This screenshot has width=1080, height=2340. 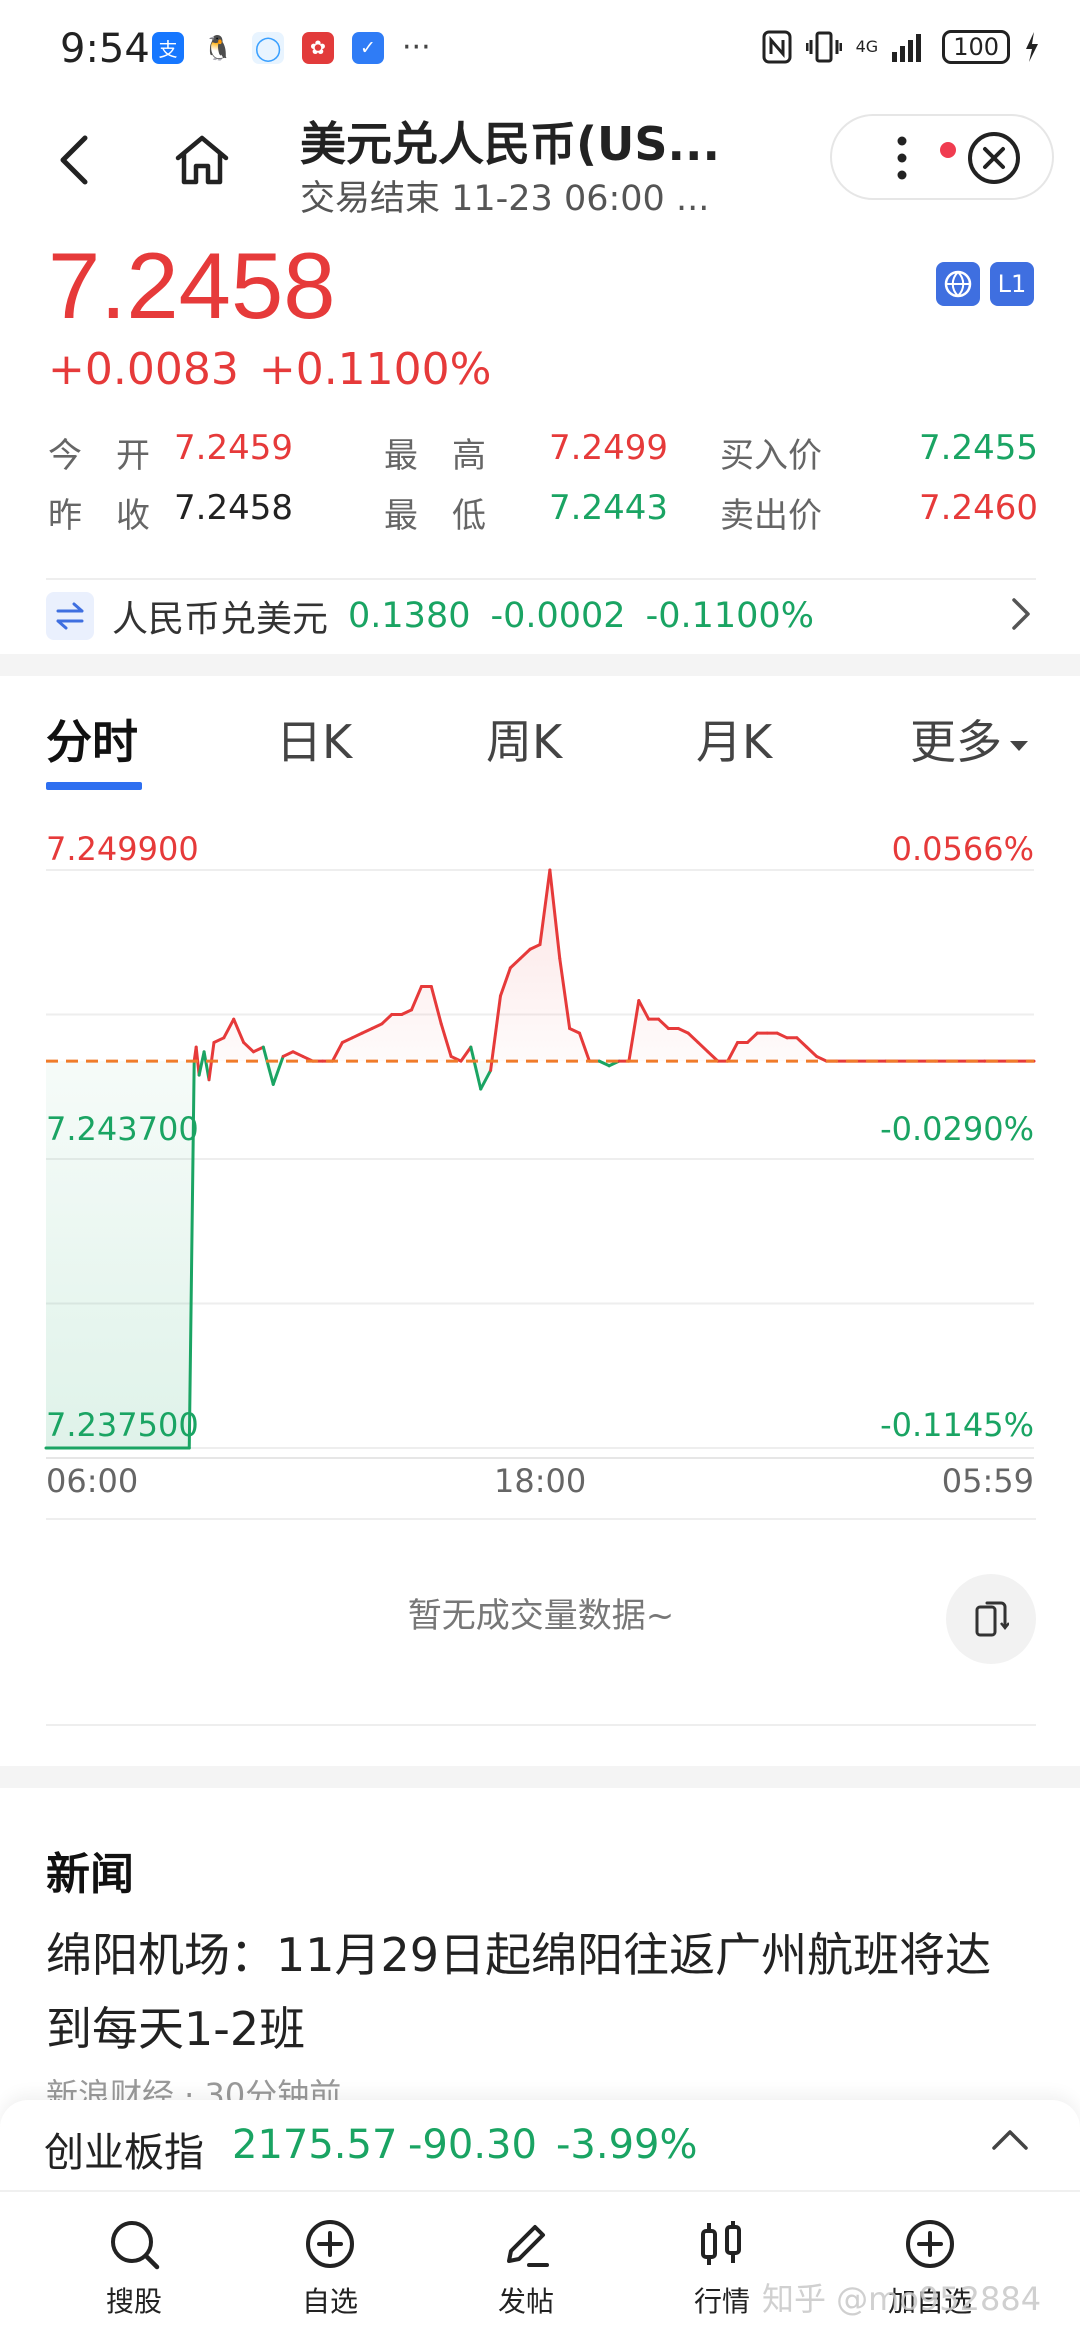 What do you see at coordinates (962, 849) in the screenshot?
I see `pct-axis-top: 0.0566%` at bounding box center [962, 849].